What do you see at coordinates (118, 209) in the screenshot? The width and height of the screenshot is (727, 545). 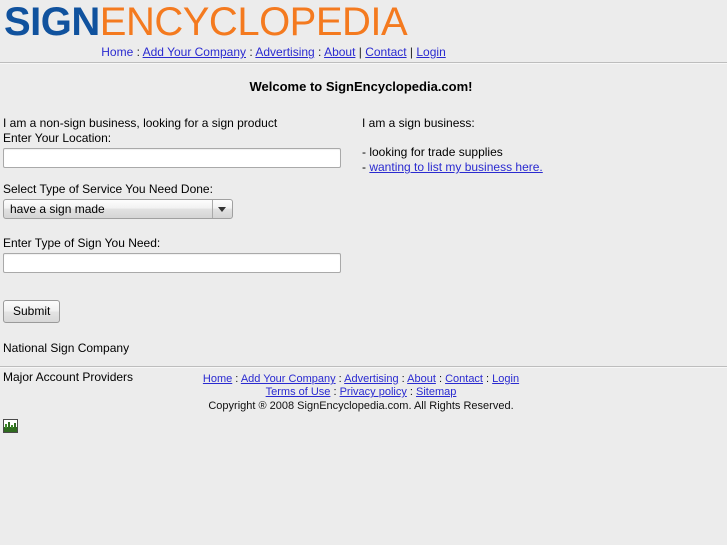 I see `service-type-select: have a sign made` at bounding box center [118, 209].